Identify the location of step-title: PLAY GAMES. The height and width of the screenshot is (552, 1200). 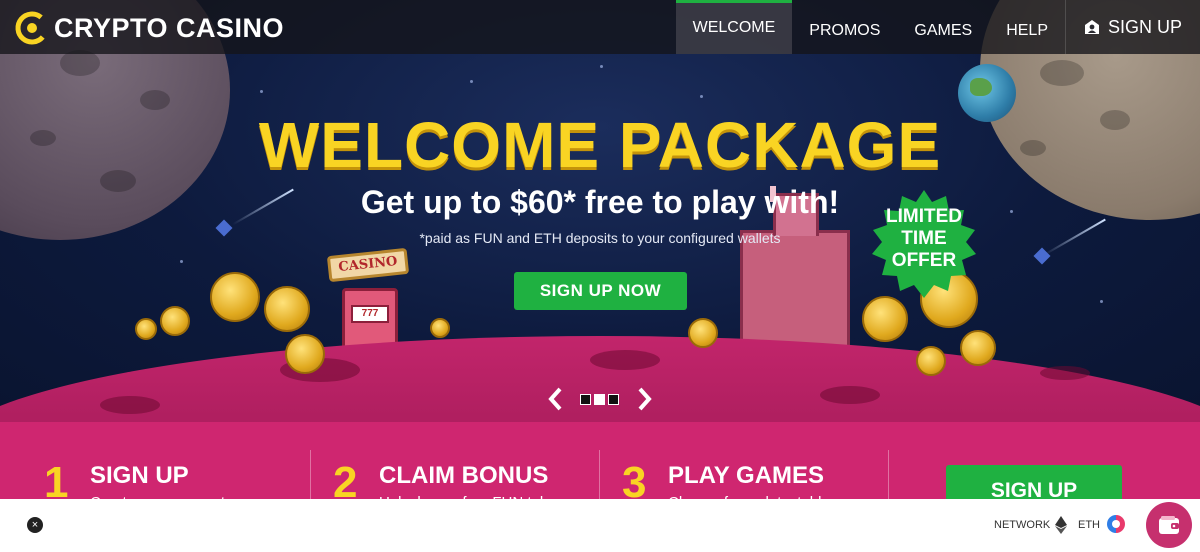
(746, 475).